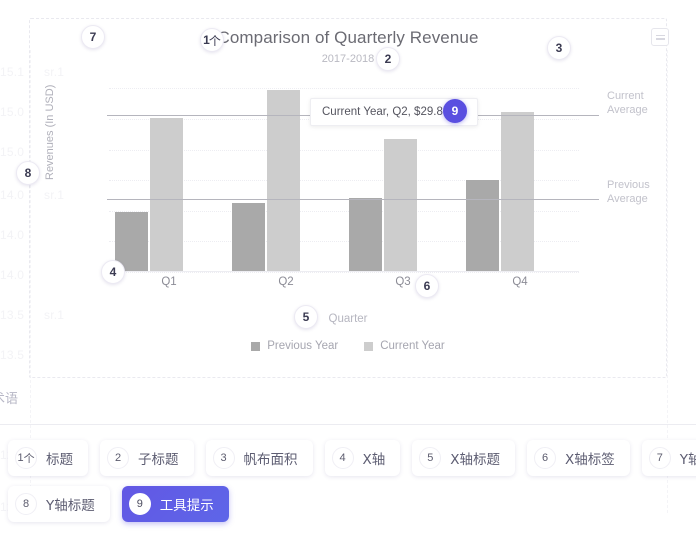 The width and height of the screenshot is (696, 543). Describe the element at coordinates (475, 460) in the screenshot. I see `chip-label: X轴标题` at that location.